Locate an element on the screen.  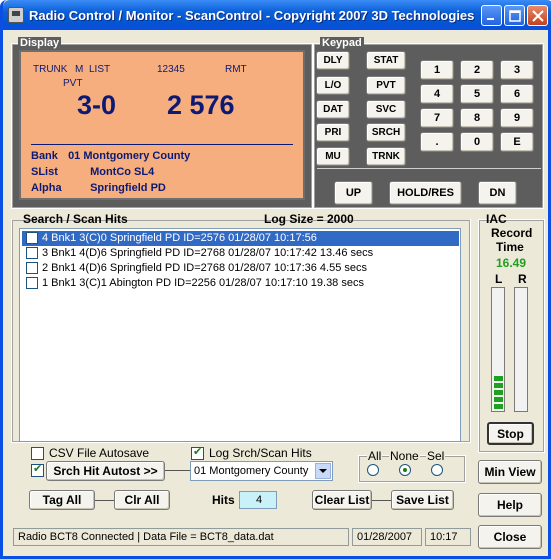
display-slist-row: SList MontCo SL4 is located at coordinates (92, 172).